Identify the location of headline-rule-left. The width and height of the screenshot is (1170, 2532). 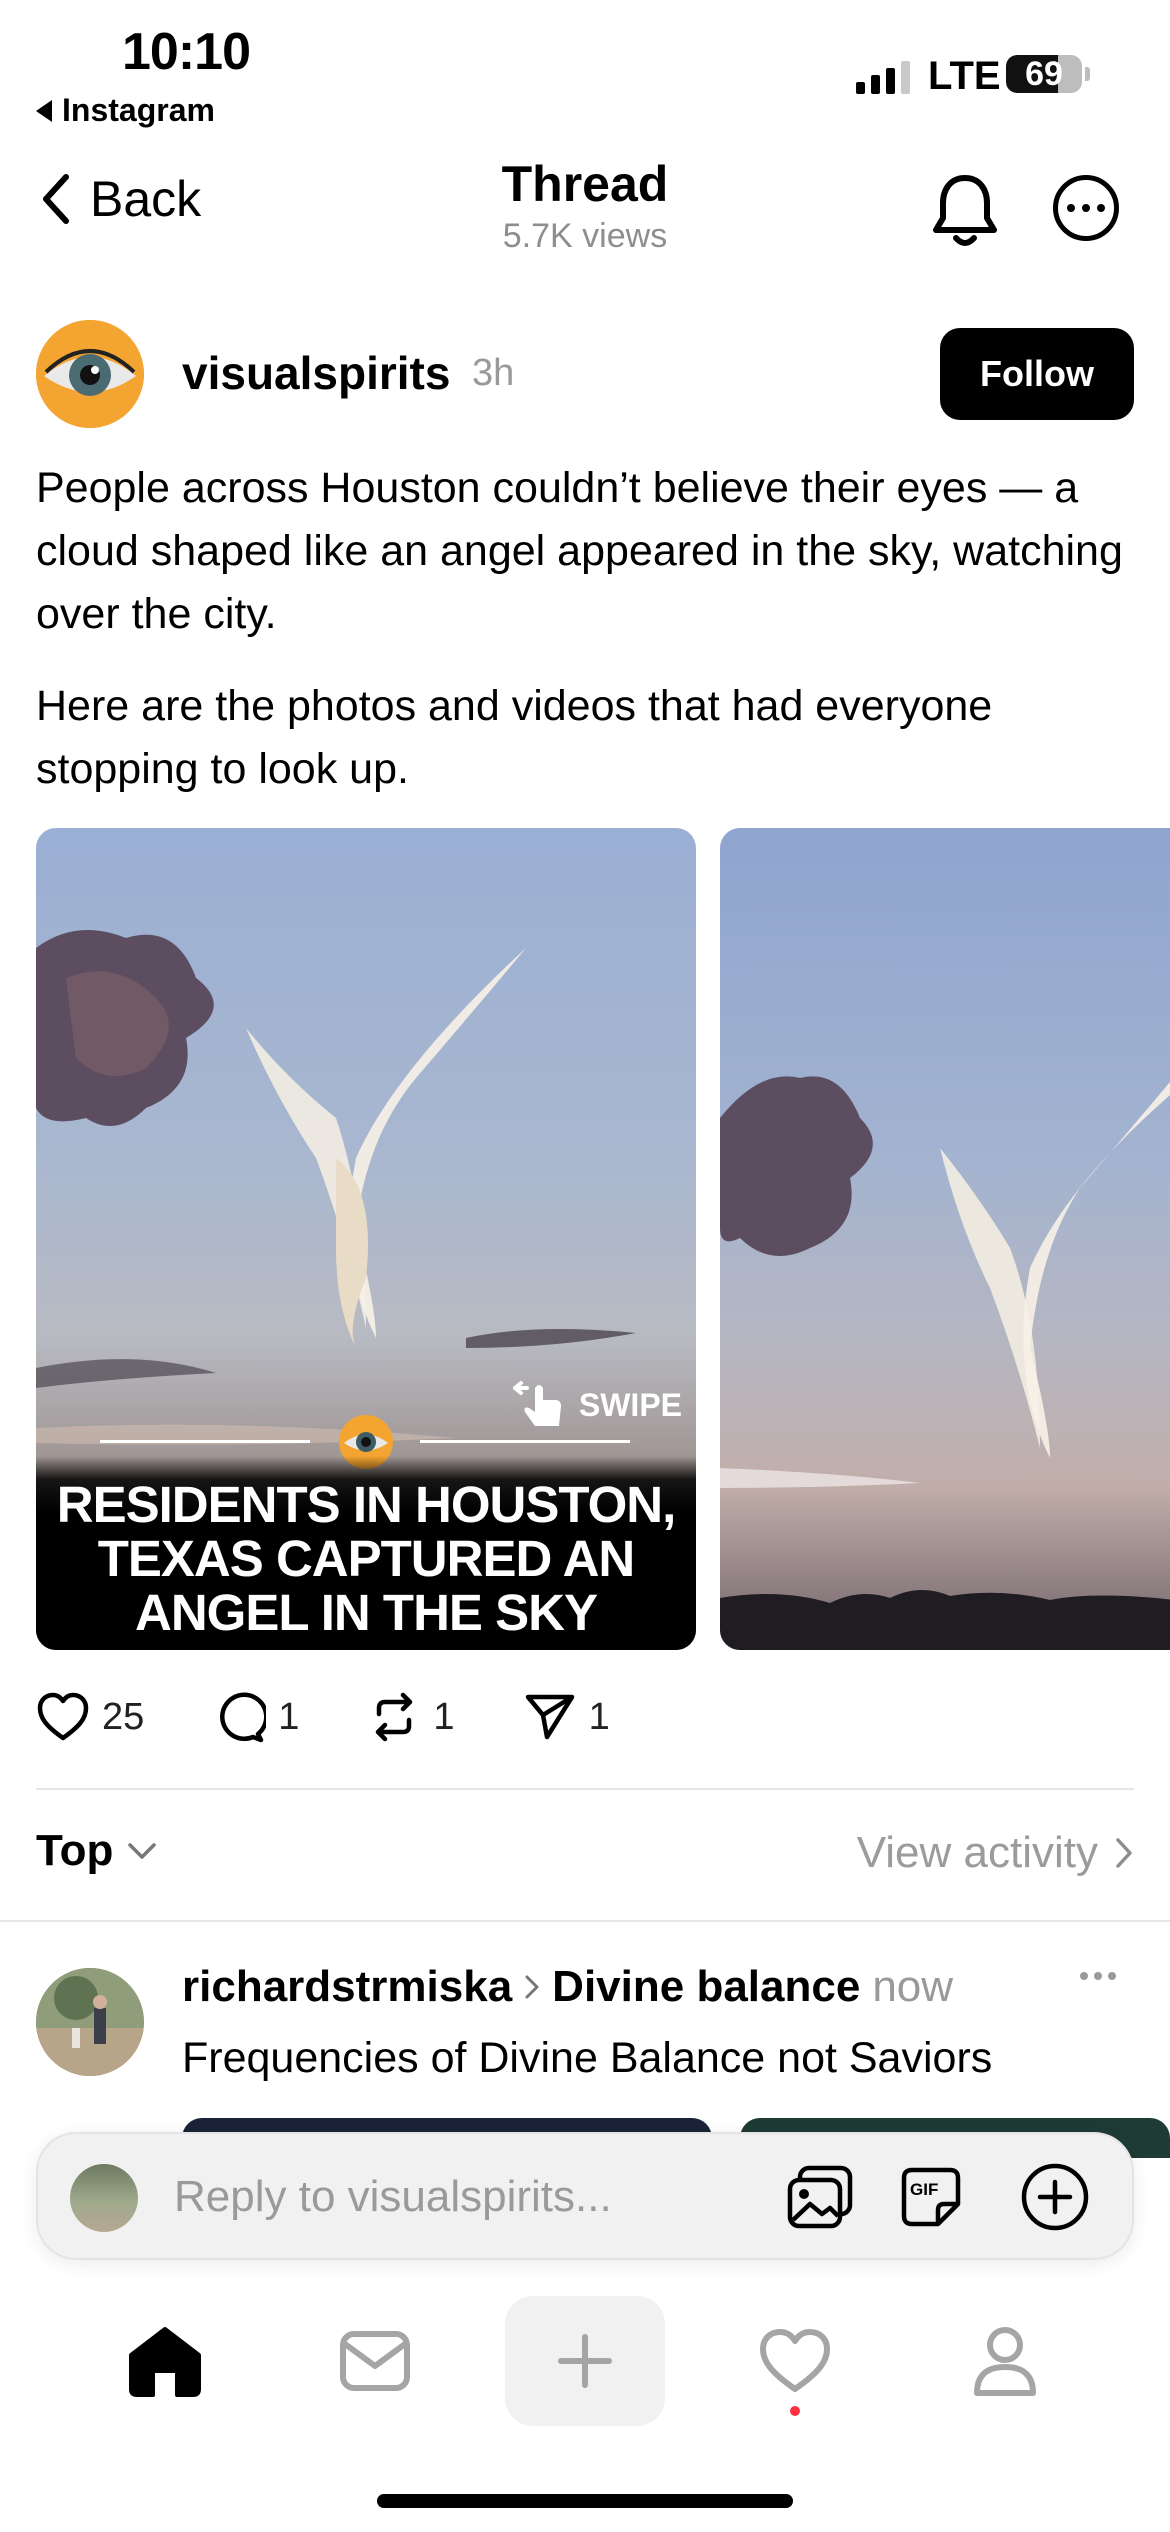
(205, 1441).